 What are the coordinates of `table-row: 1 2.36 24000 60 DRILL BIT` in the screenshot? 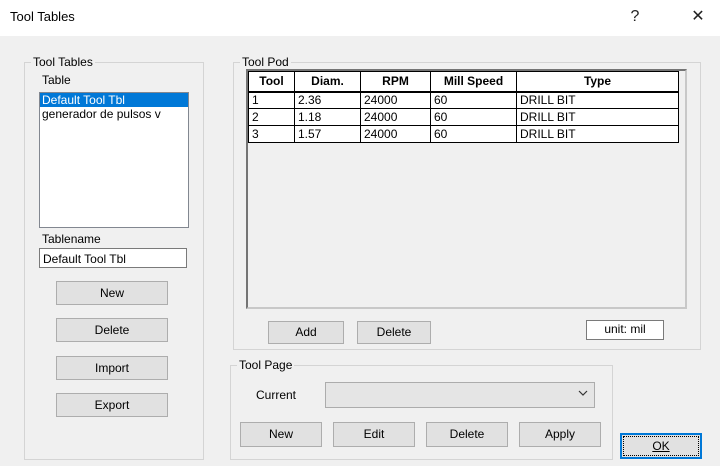 It's located at (463, 100).